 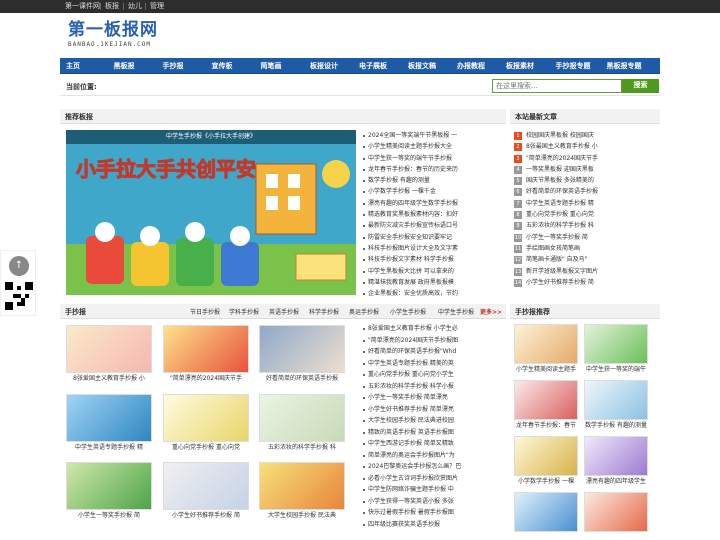 I want to click on list-item: 龙年春节手抄报：春节的历史来历, so click(x=434, y=169).